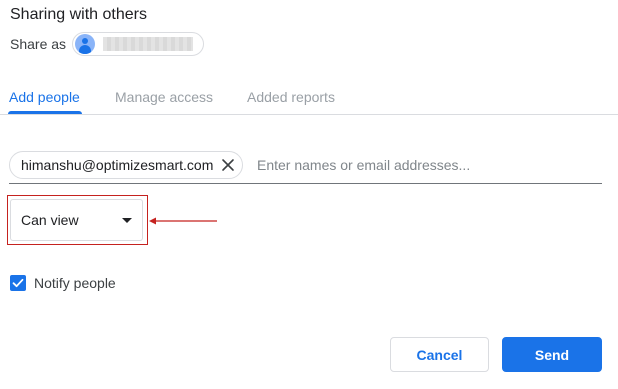 The image size is (618, 389). Describe the element at coordinates (164, 97) in the screenshot. I see `tab-manage-access: Manage access` at that location.